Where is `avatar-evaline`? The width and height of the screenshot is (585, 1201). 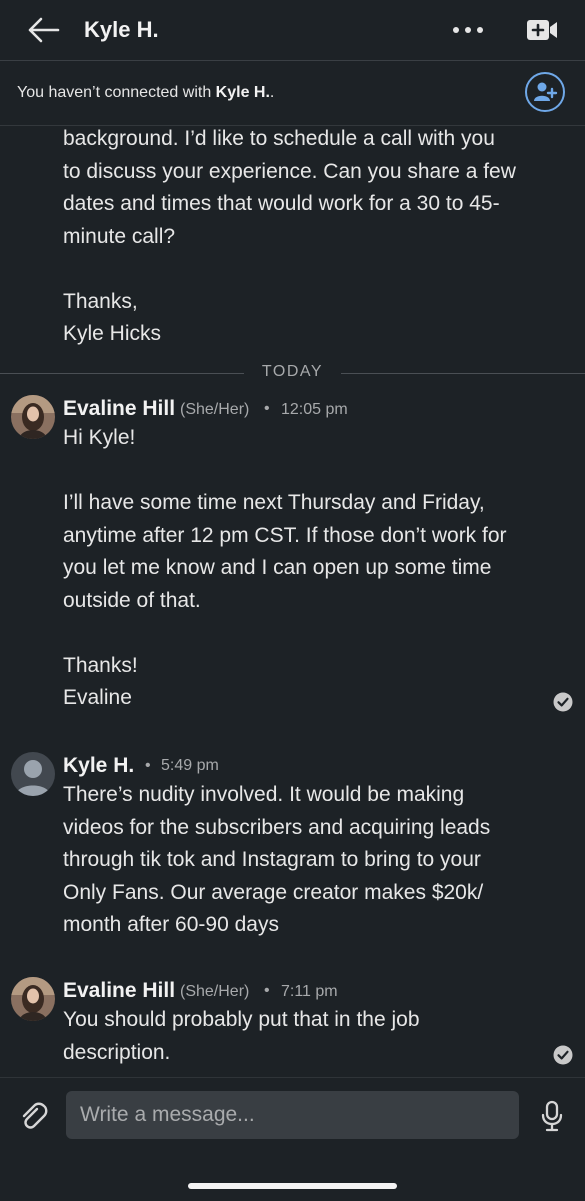
avatar-evaline is located at coordinates (33, 417).